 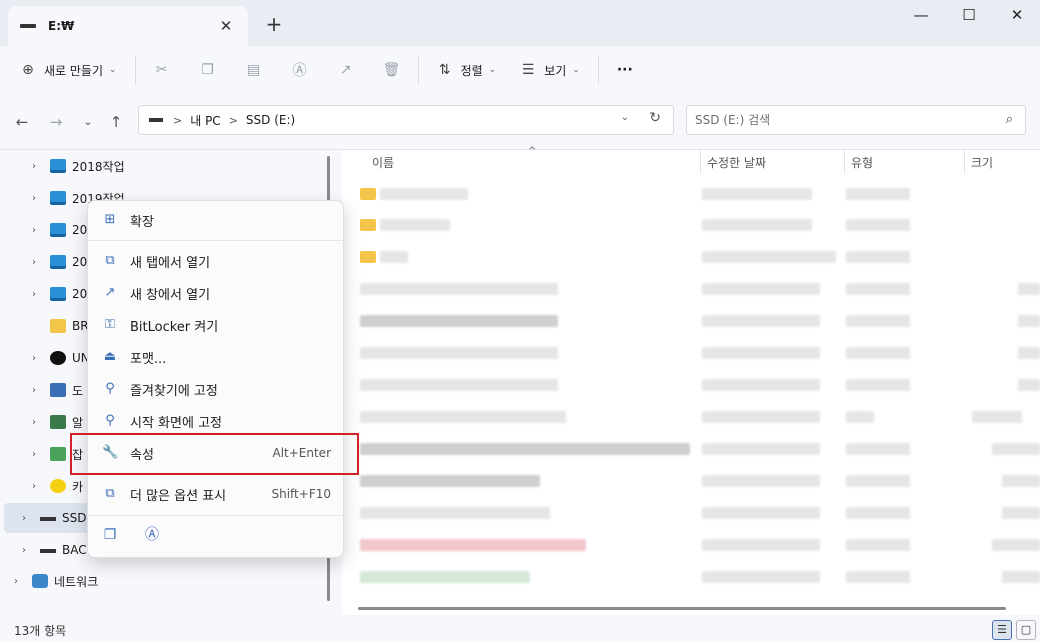 What do you see at coordinates (1002, 630) in the screenshot?
I see `details-view-button: ☰` at bounding box center [1002, 630].